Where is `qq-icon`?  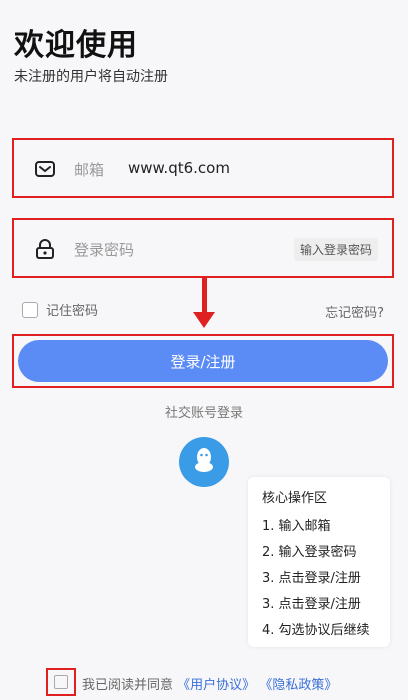
qq-icon is located at coordinates (204, 462).